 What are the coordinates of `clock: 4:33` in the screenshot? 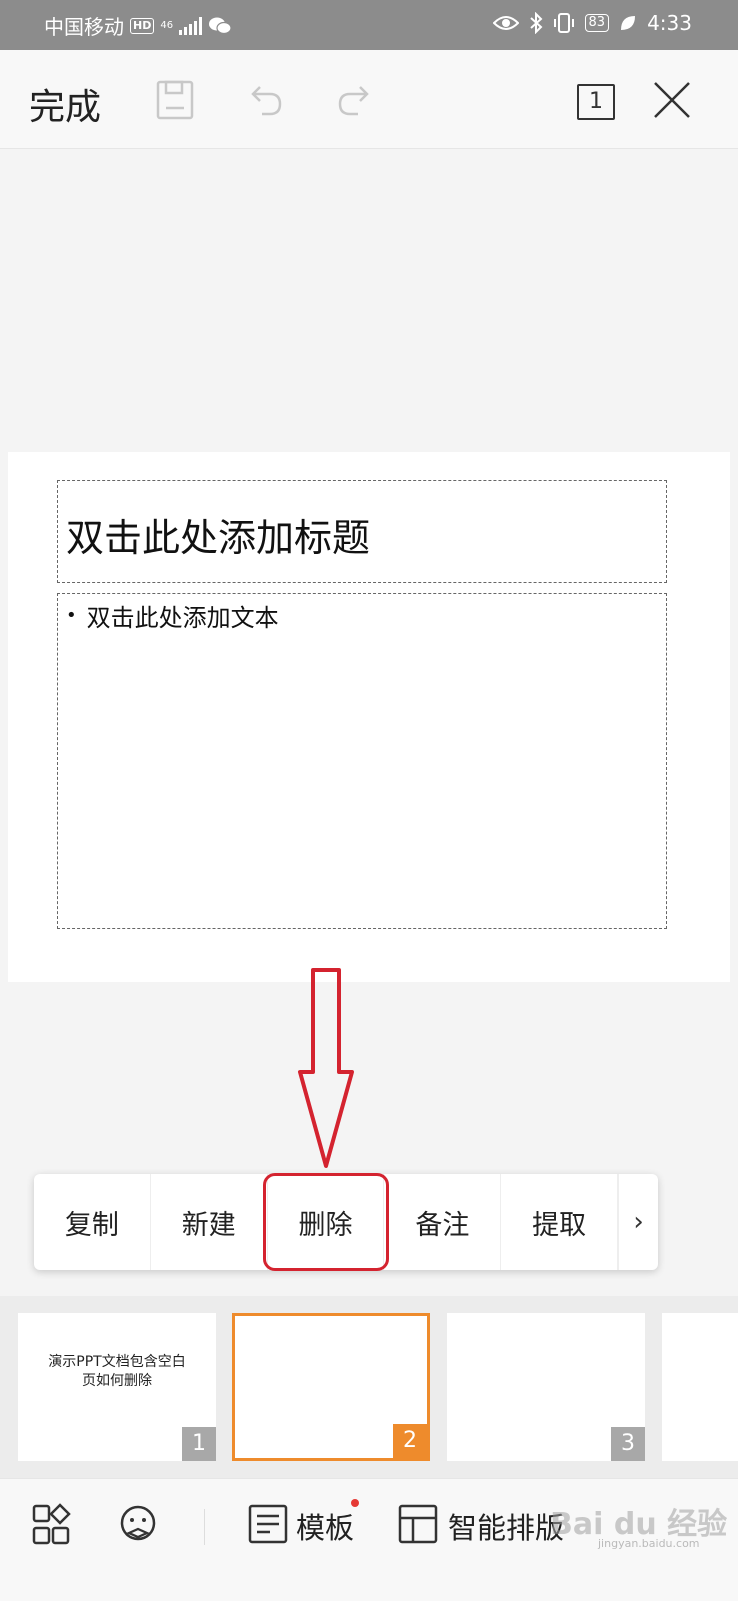 It's located at (669, 23).